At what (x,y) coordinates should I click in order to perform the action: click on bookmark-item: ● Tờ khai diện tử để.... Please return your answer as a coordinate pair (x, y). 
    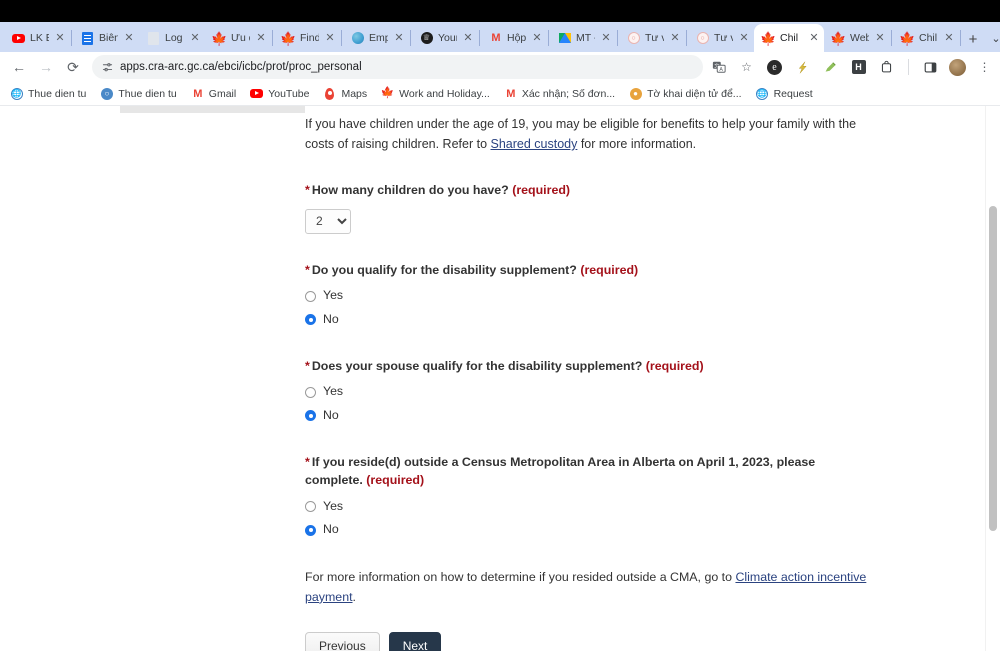
    Looking at the image, I should click on (685, 93).